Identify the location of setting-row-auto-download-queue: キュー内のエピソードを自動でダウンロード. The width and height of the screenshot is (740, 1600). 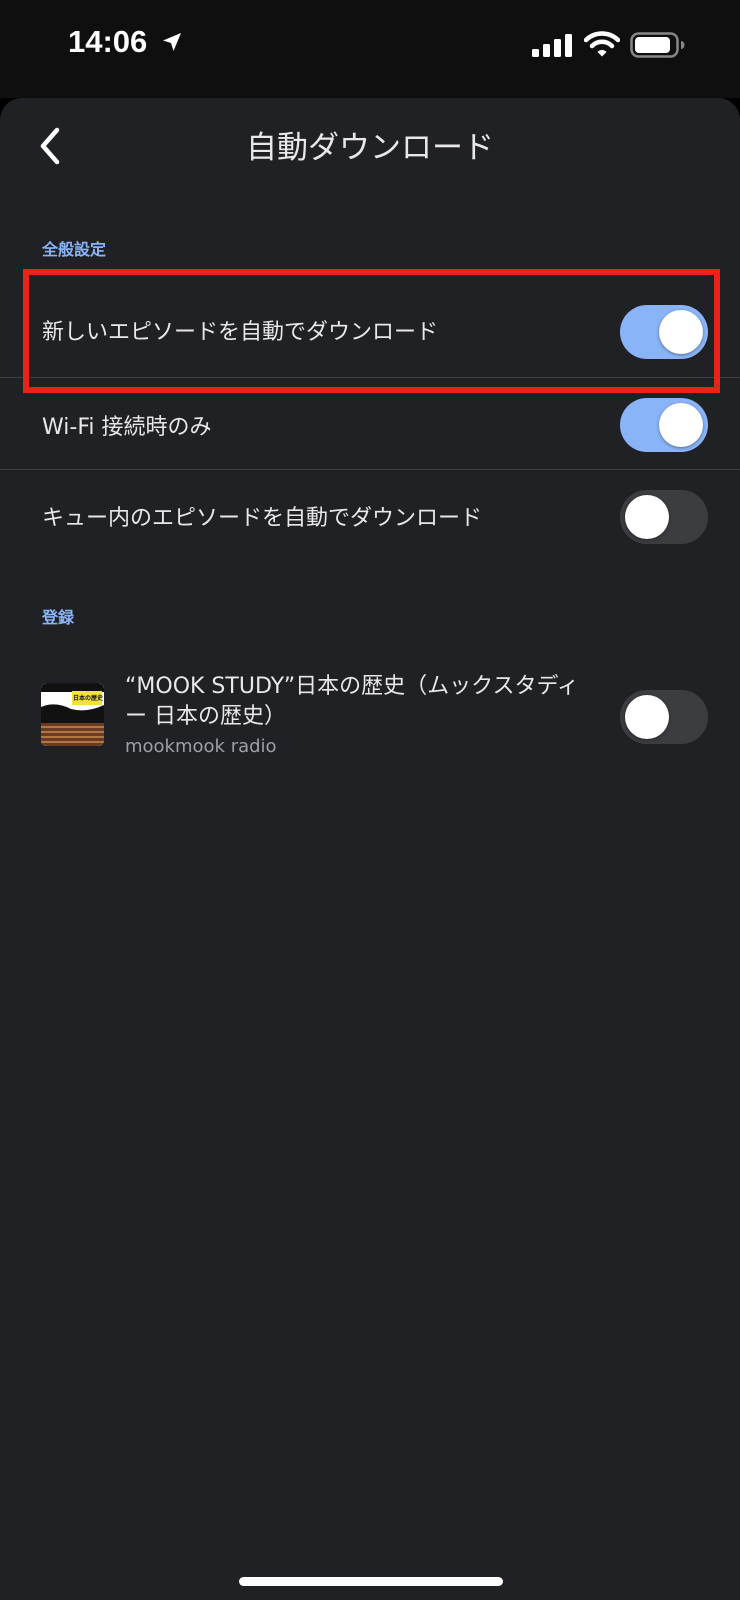
(370, 516).